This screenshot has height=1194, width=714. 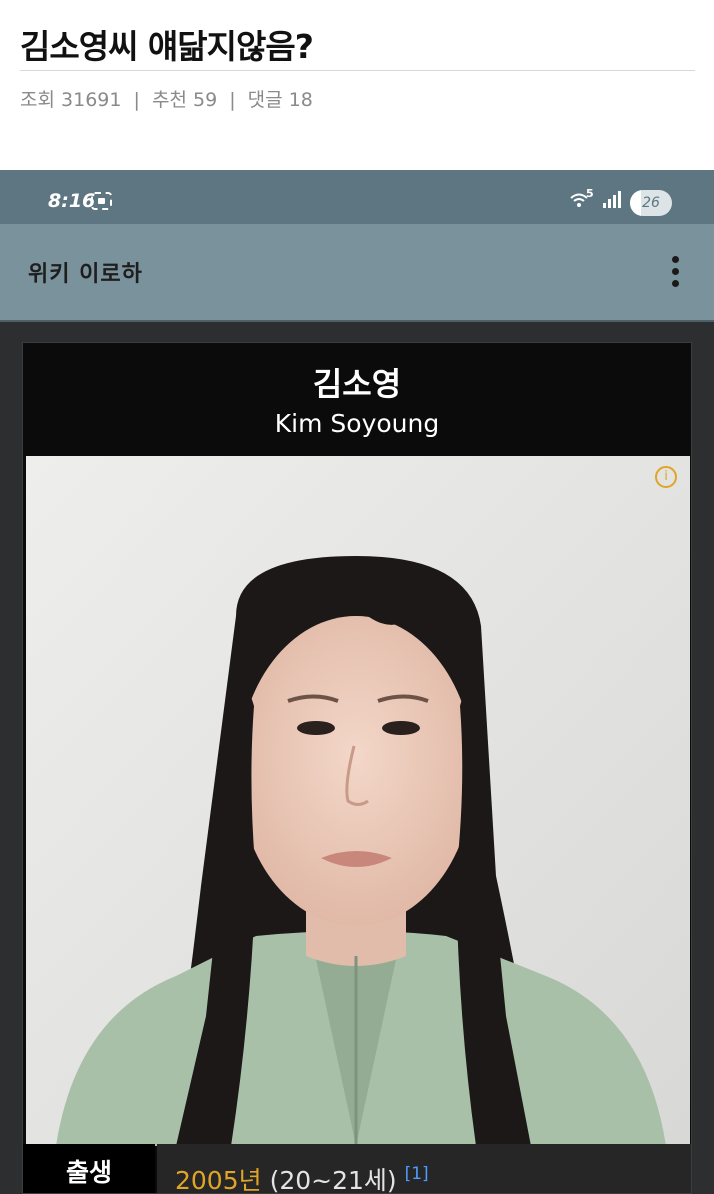 I want to click on status-time: 8:16, so click(x=72, y=201).